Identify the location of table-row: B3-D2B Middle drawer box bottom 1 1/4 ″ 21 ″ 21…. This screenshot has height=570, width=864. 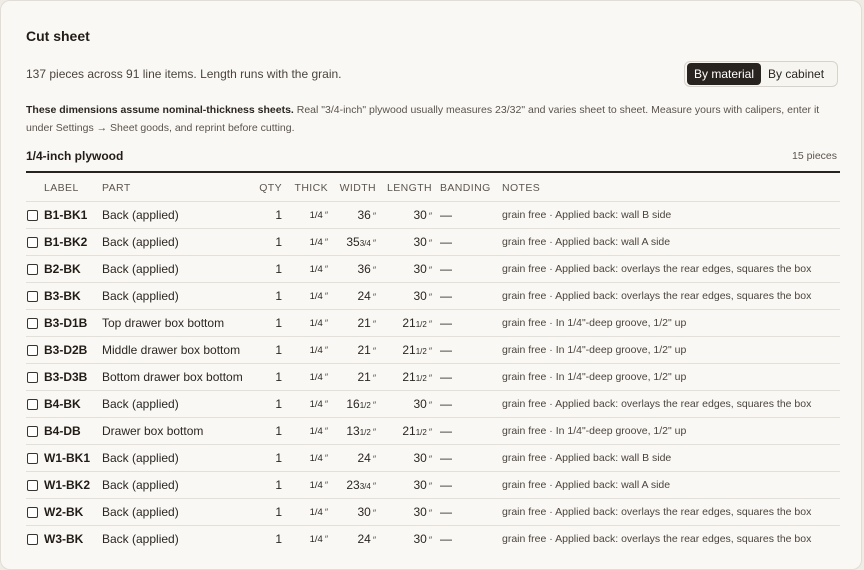
(433, 350).